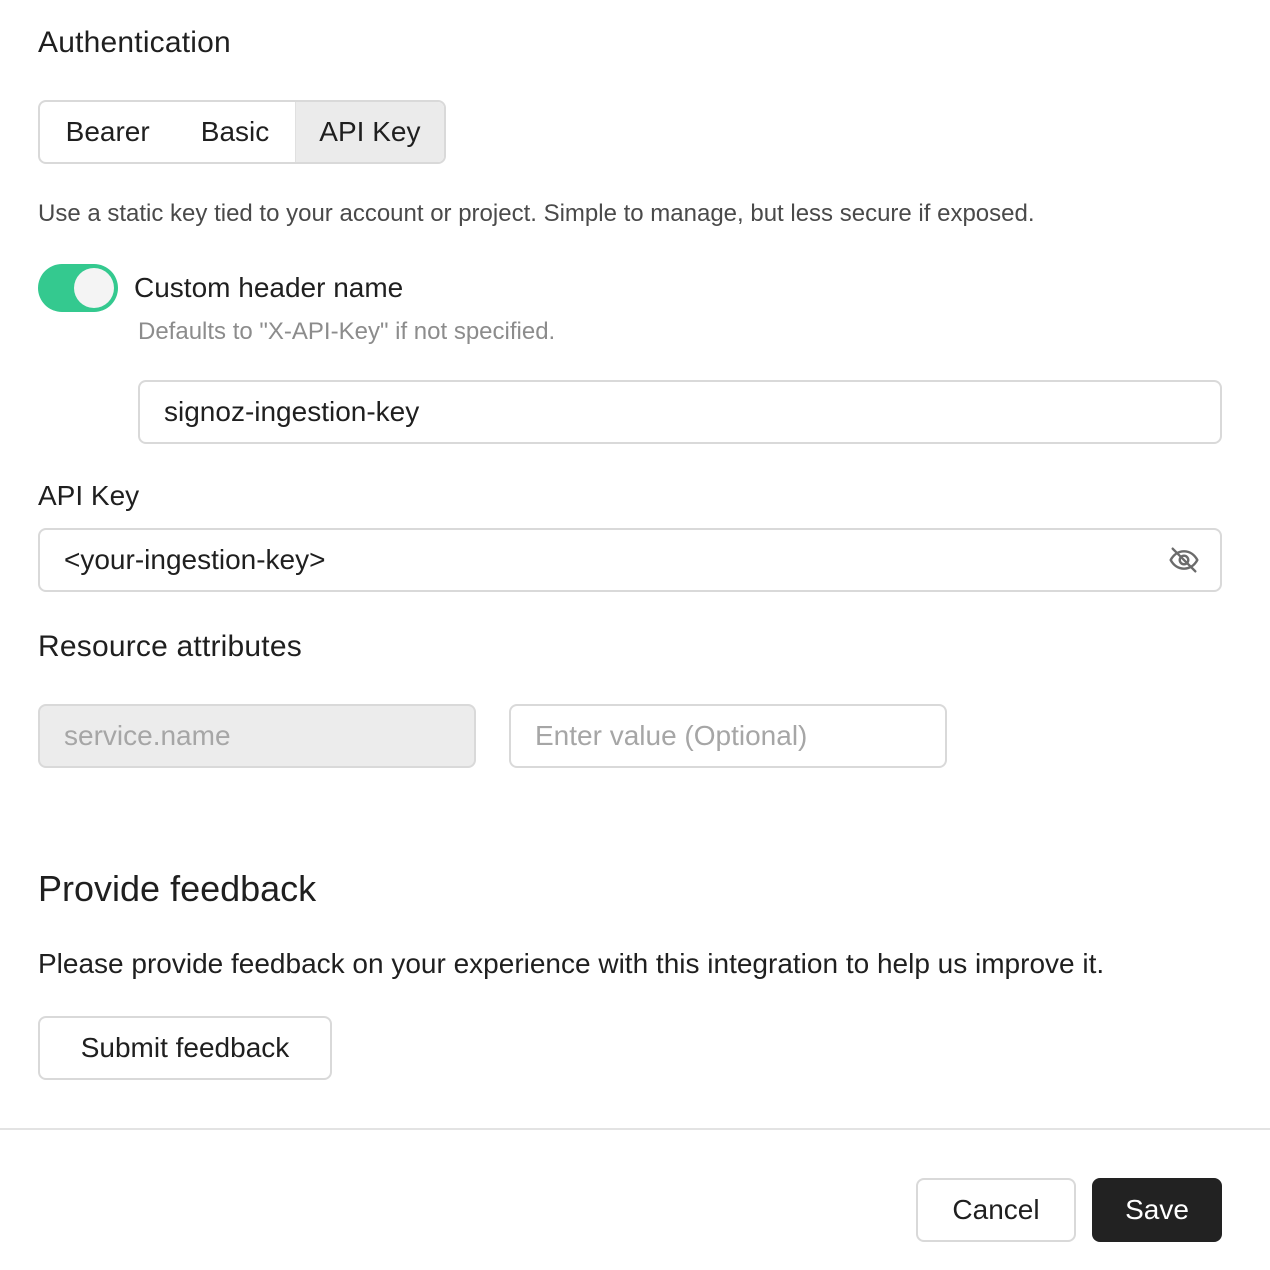 The height and width of the screenshot is (1270, 1270). I want to click on api-key-field, so click(630, 560).